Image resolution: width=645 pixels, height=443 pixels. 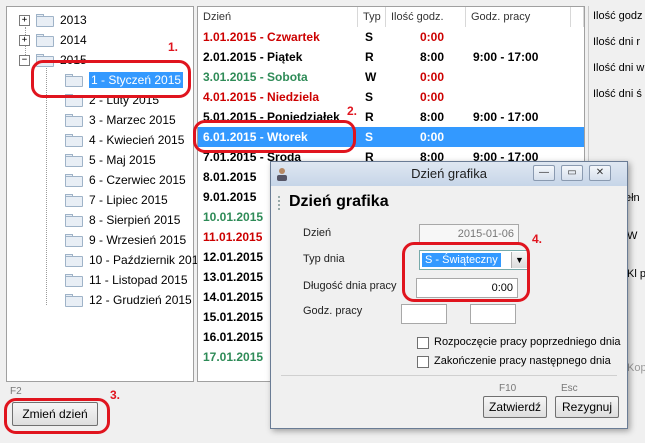 What do you see at coordinates (518, 17) in the screenshot?
I see `column-header-work-hours: Godz. pracy` at bounding box center [518, 17].